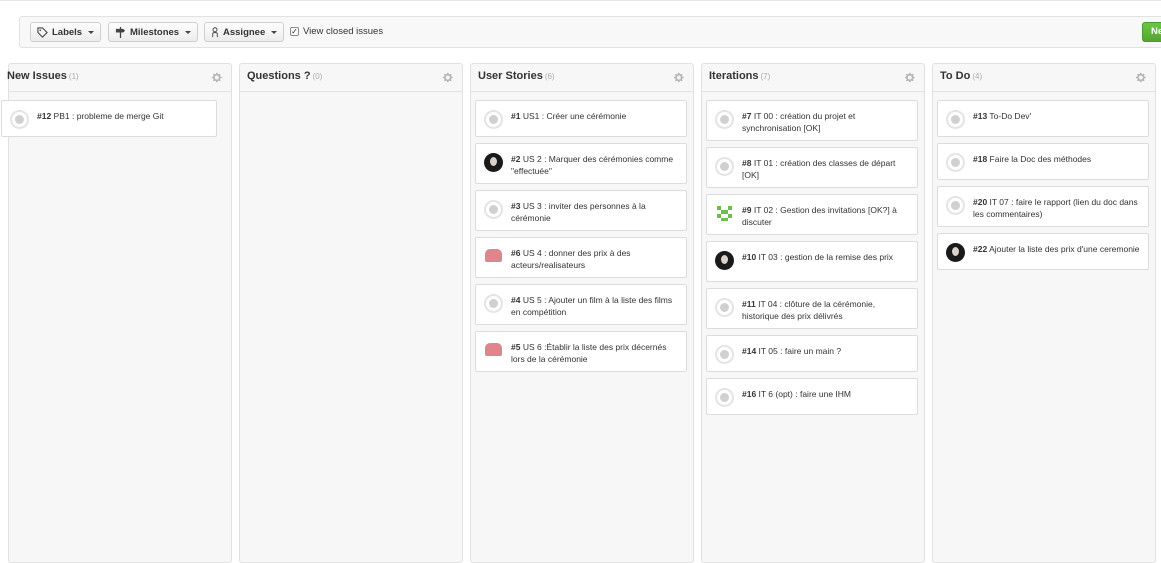 Image resolution: width=1161 pixels, height=563 pixels. I want to click on column-header: New Issues (1), so click(119, 78).